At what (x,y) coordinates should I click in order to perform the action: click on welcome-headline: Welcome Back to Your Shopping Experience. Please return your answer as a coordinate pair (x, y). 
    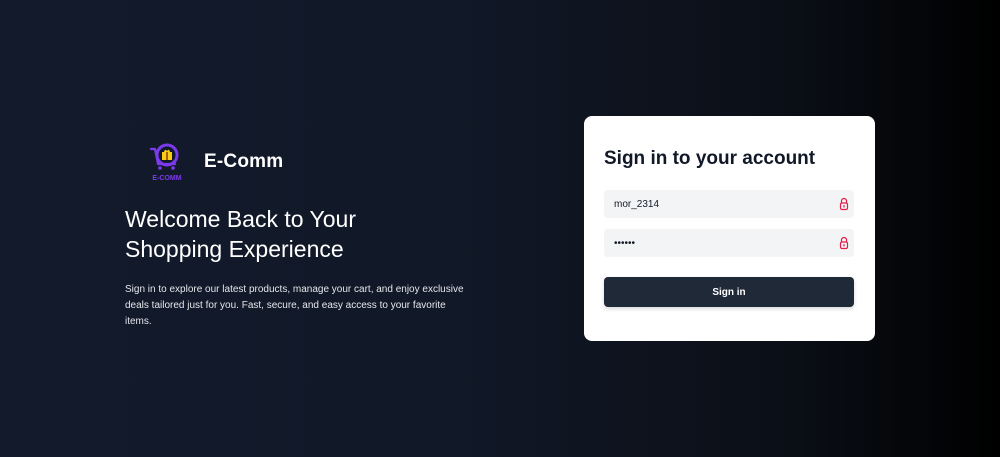
    Looking at the image, I should click on (305, 234).